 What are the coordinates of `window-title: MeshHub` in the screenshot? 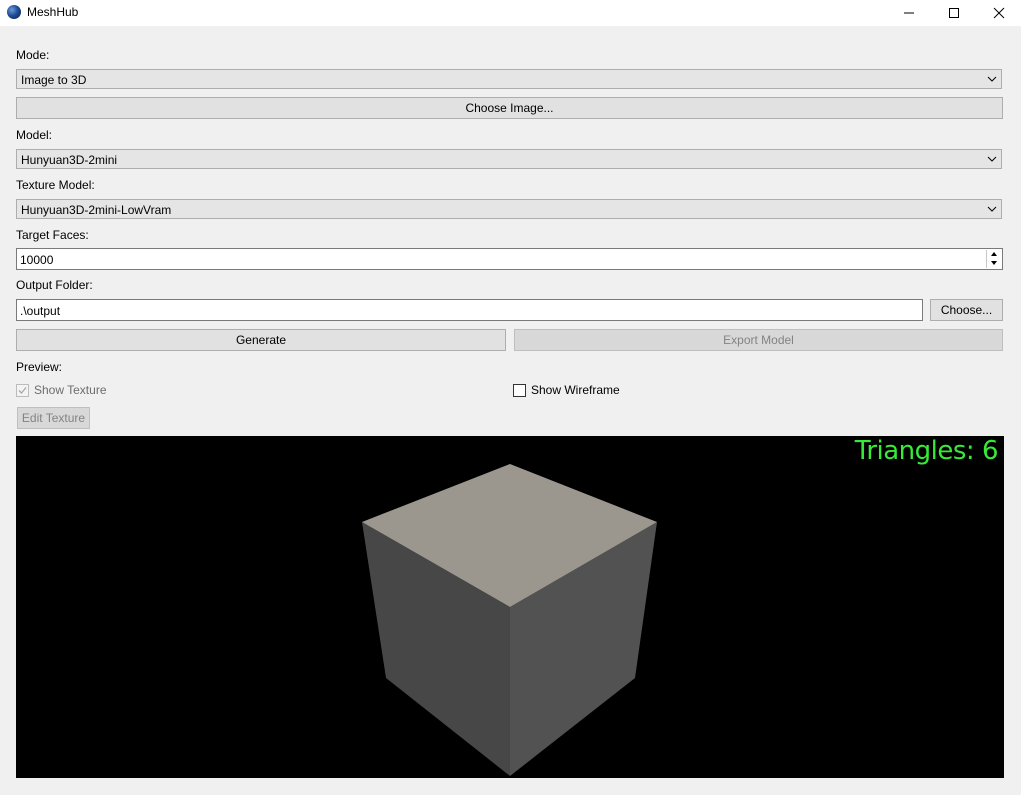 It's located at (53, 12).